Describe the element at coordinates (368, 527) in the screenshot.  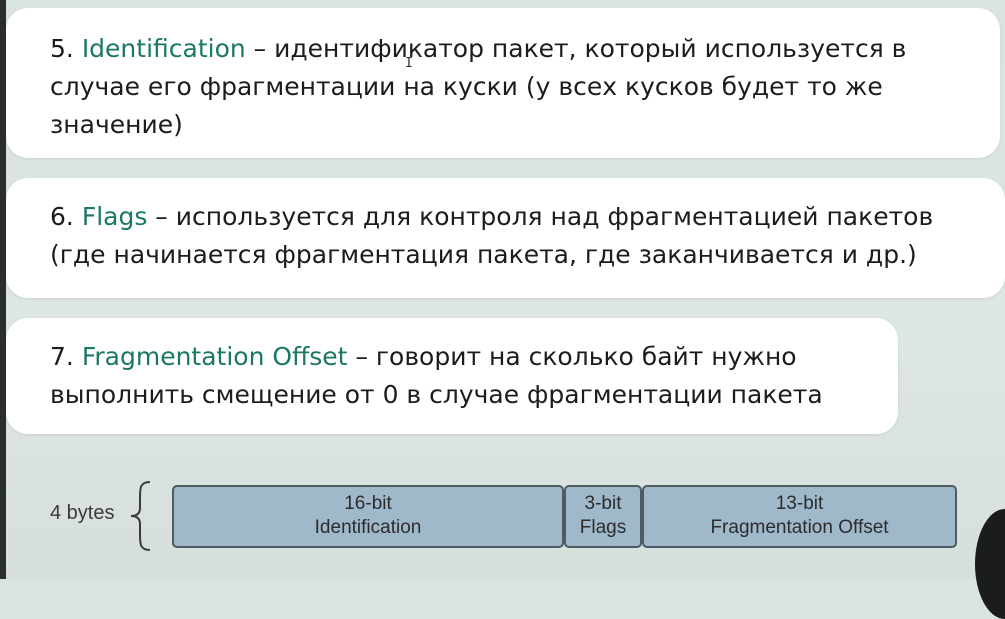
I see `field-name: Identification` at that location.